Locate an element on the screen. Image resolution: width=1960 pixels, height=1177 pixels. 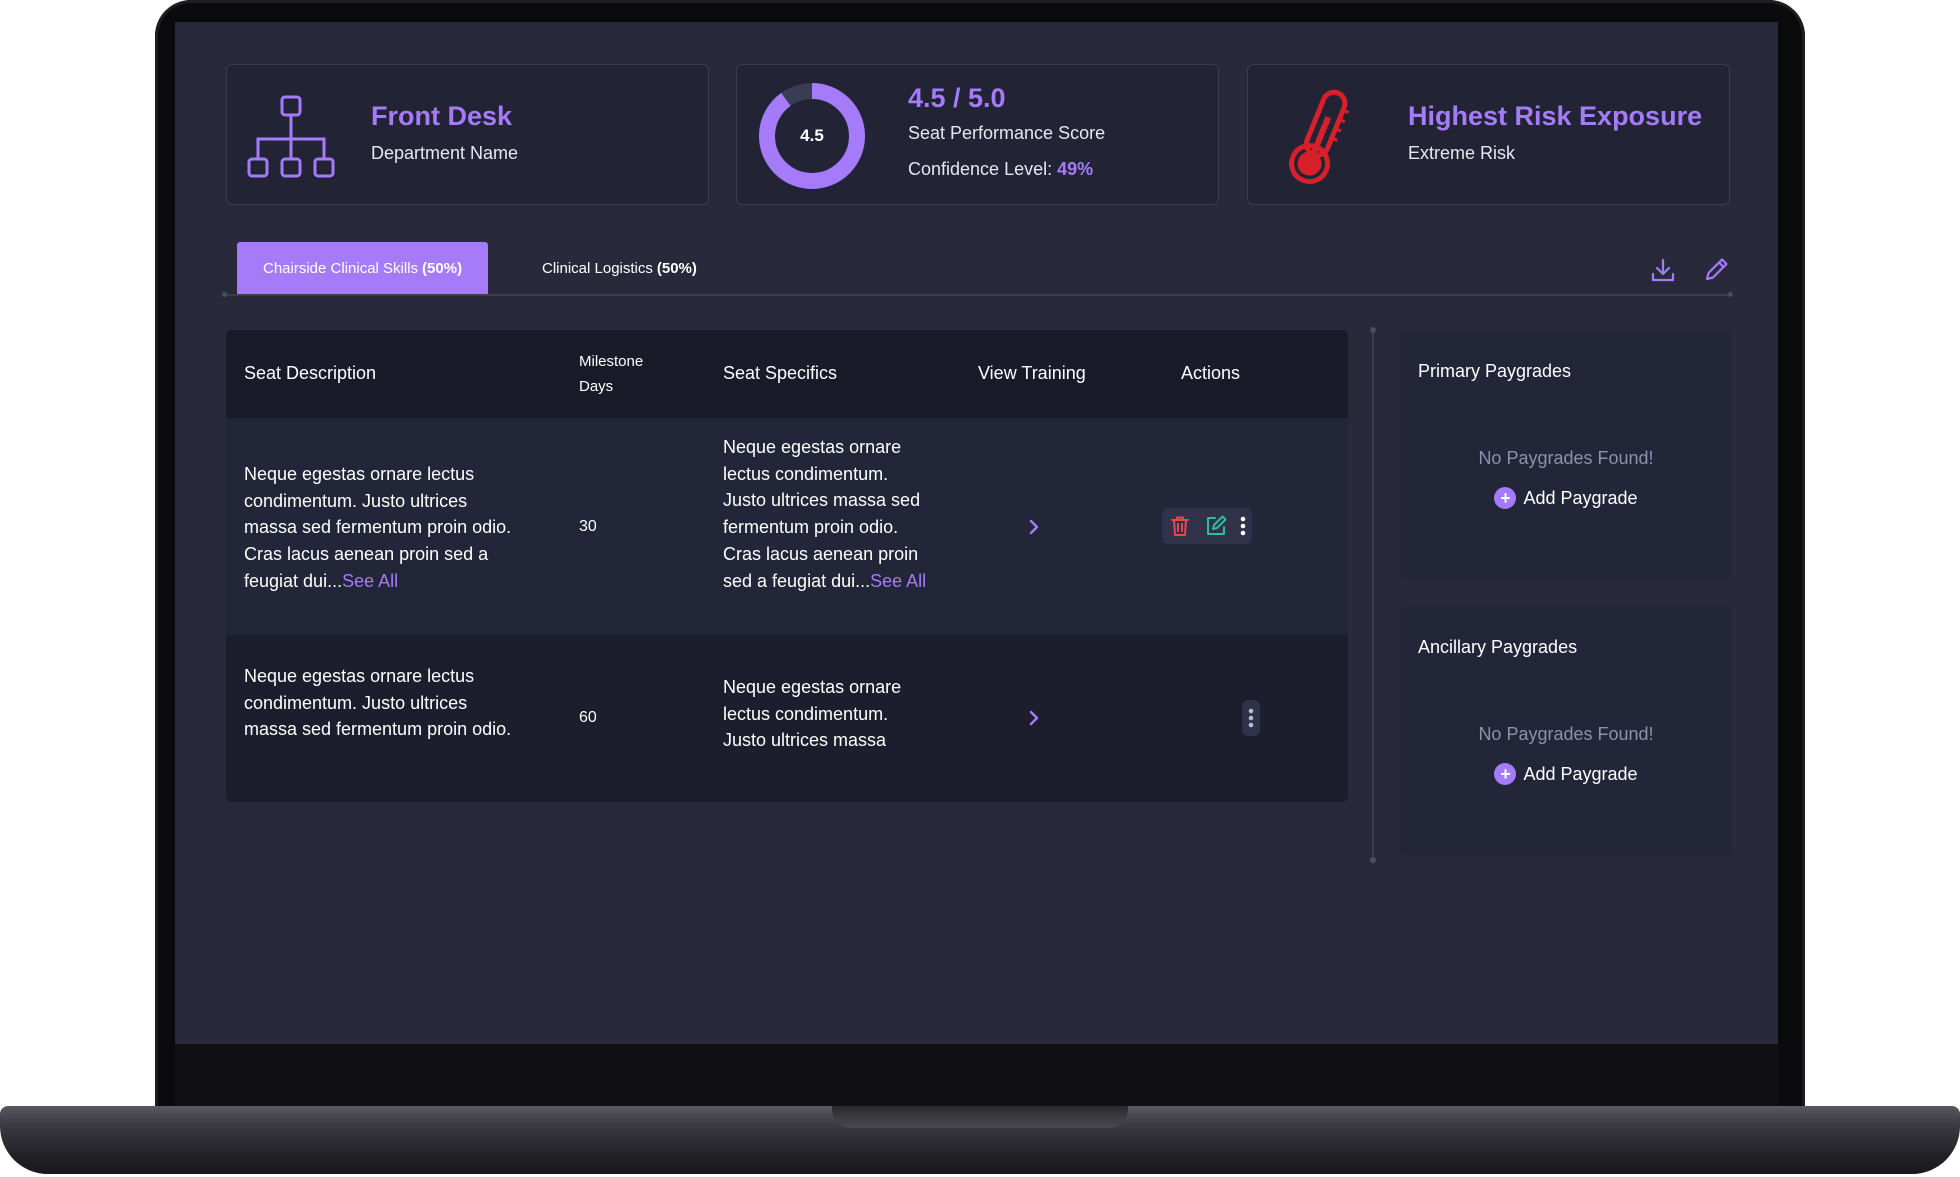
header-milestone-line2: Days is located at coordinates (596, 386).